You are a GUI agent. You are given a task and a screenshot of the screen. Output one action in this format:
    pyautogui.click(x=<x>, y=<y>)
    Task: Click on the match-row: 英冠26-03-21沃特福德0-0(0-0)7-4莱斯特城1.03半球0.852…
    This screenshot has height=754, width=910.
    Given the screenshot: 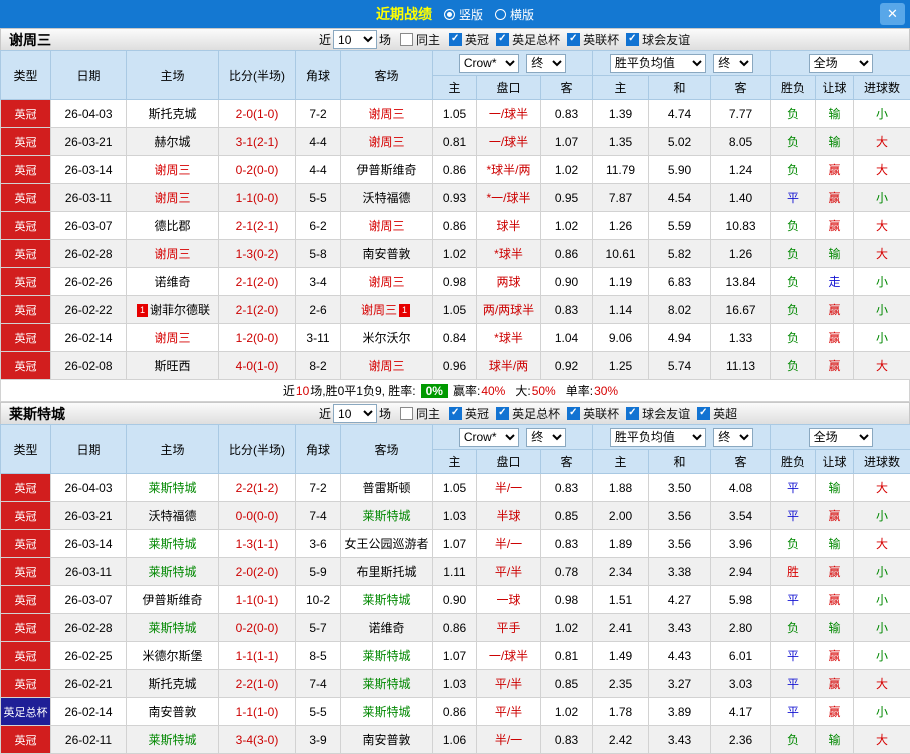 What is the action you would take?
    pyautogui.click(x=455, y=516)
    